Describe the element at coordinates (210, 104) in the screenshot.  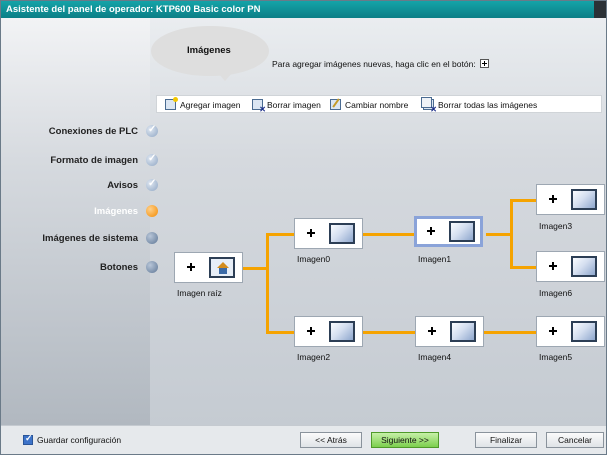
I see `add-image-label: Agregar imagen` at that location.